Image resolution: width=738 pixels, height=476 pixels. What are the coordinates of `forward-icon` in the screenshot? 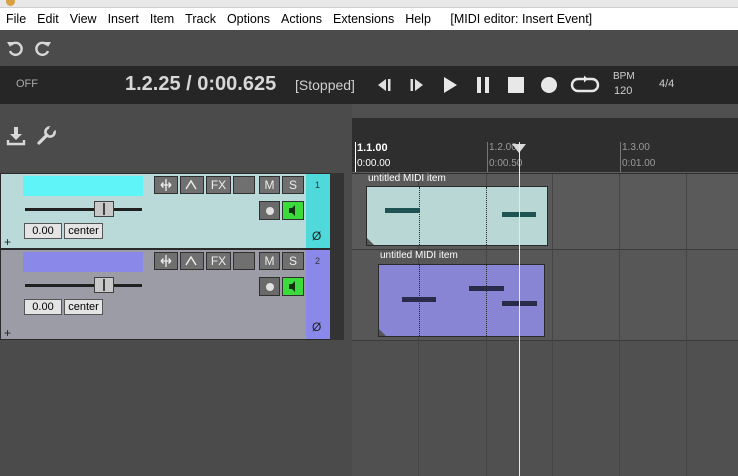 It's located at (417, 85).